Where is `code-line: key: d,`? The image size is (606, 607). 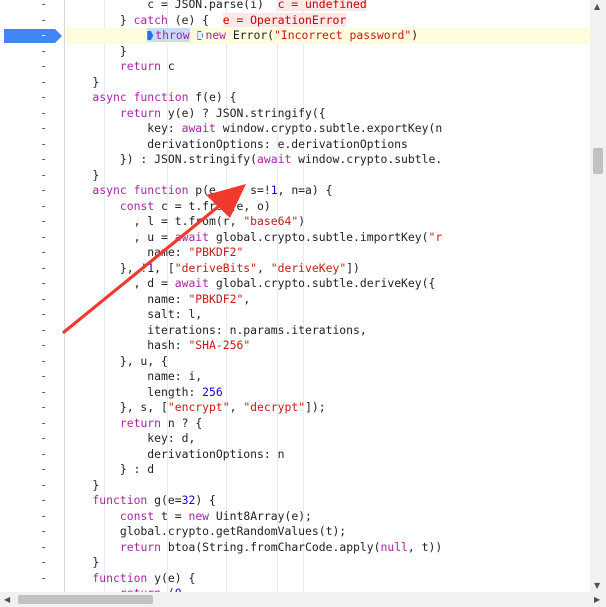
code-line: key: d, is located at coordinates (327, 439).